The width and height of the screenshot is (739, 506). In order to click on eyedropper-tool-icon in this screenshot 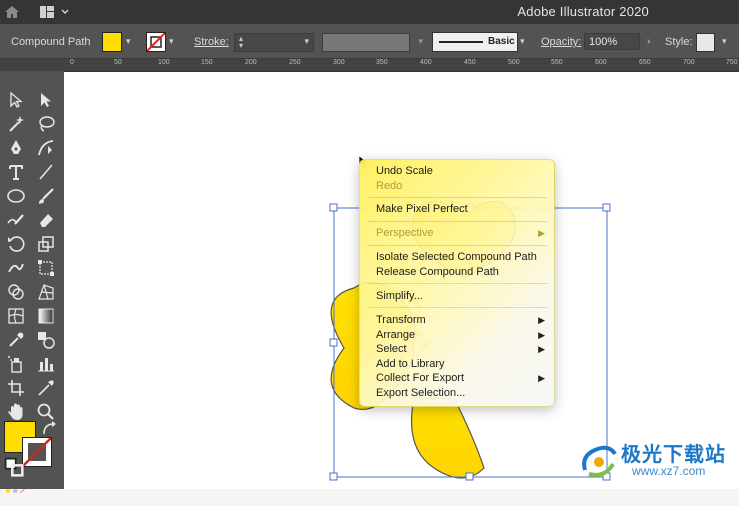, I will do `click(16, 340)`.